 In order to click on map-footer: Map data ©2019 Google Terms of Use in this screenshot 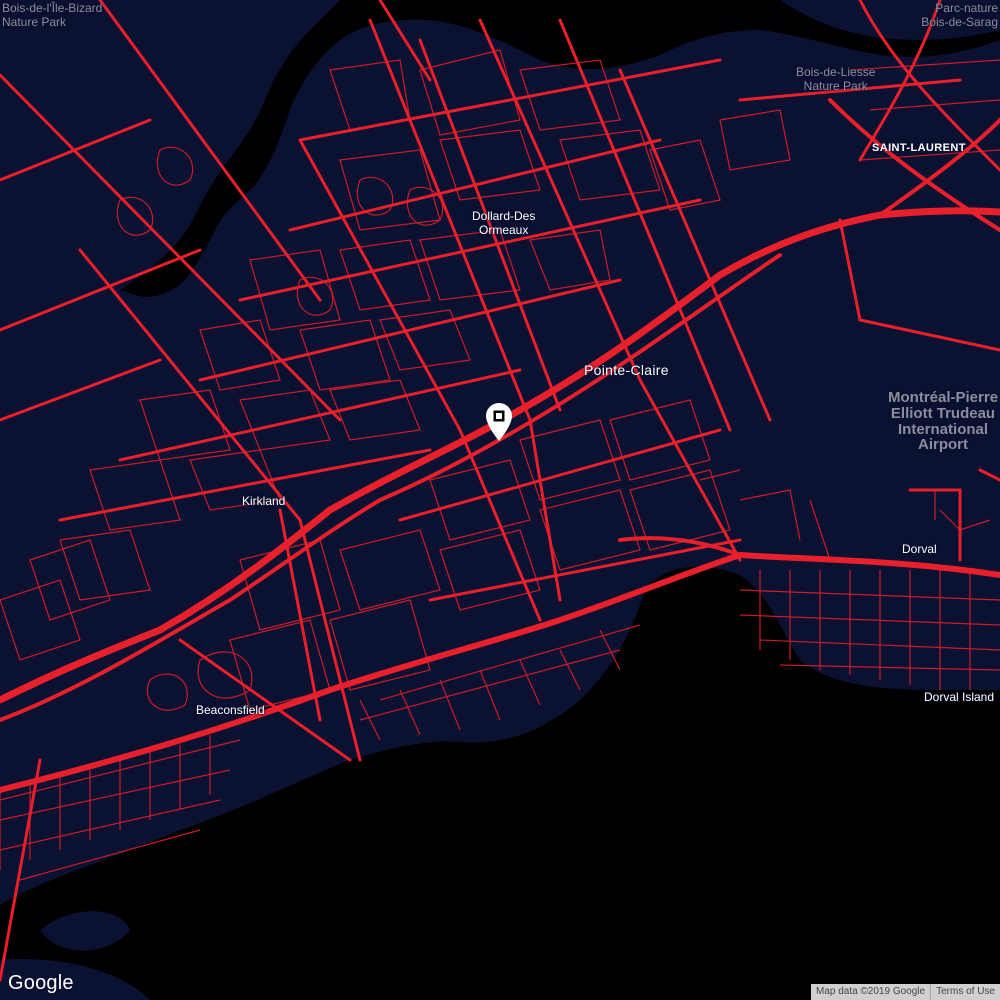, I will do `click(905, 992)`.